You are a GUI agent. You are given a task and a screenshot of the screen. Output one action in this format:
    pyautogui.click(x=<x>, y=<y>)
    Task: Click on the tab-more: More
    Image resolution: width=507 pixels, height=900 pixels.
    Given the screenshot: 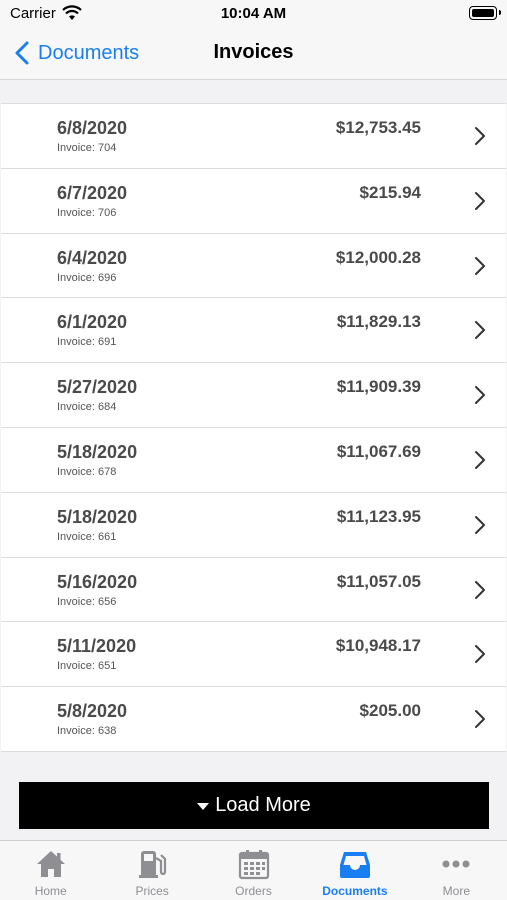 What is the action you would take?
    pyautogui.click(x=456, y=870)
    